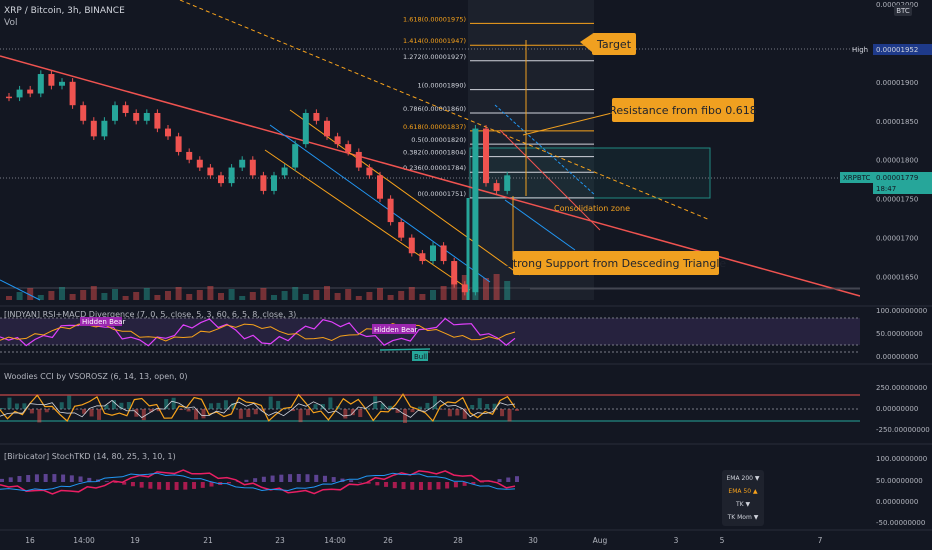  I want to click on fib-label: 0.382(0.00001804), so click(434, 153).